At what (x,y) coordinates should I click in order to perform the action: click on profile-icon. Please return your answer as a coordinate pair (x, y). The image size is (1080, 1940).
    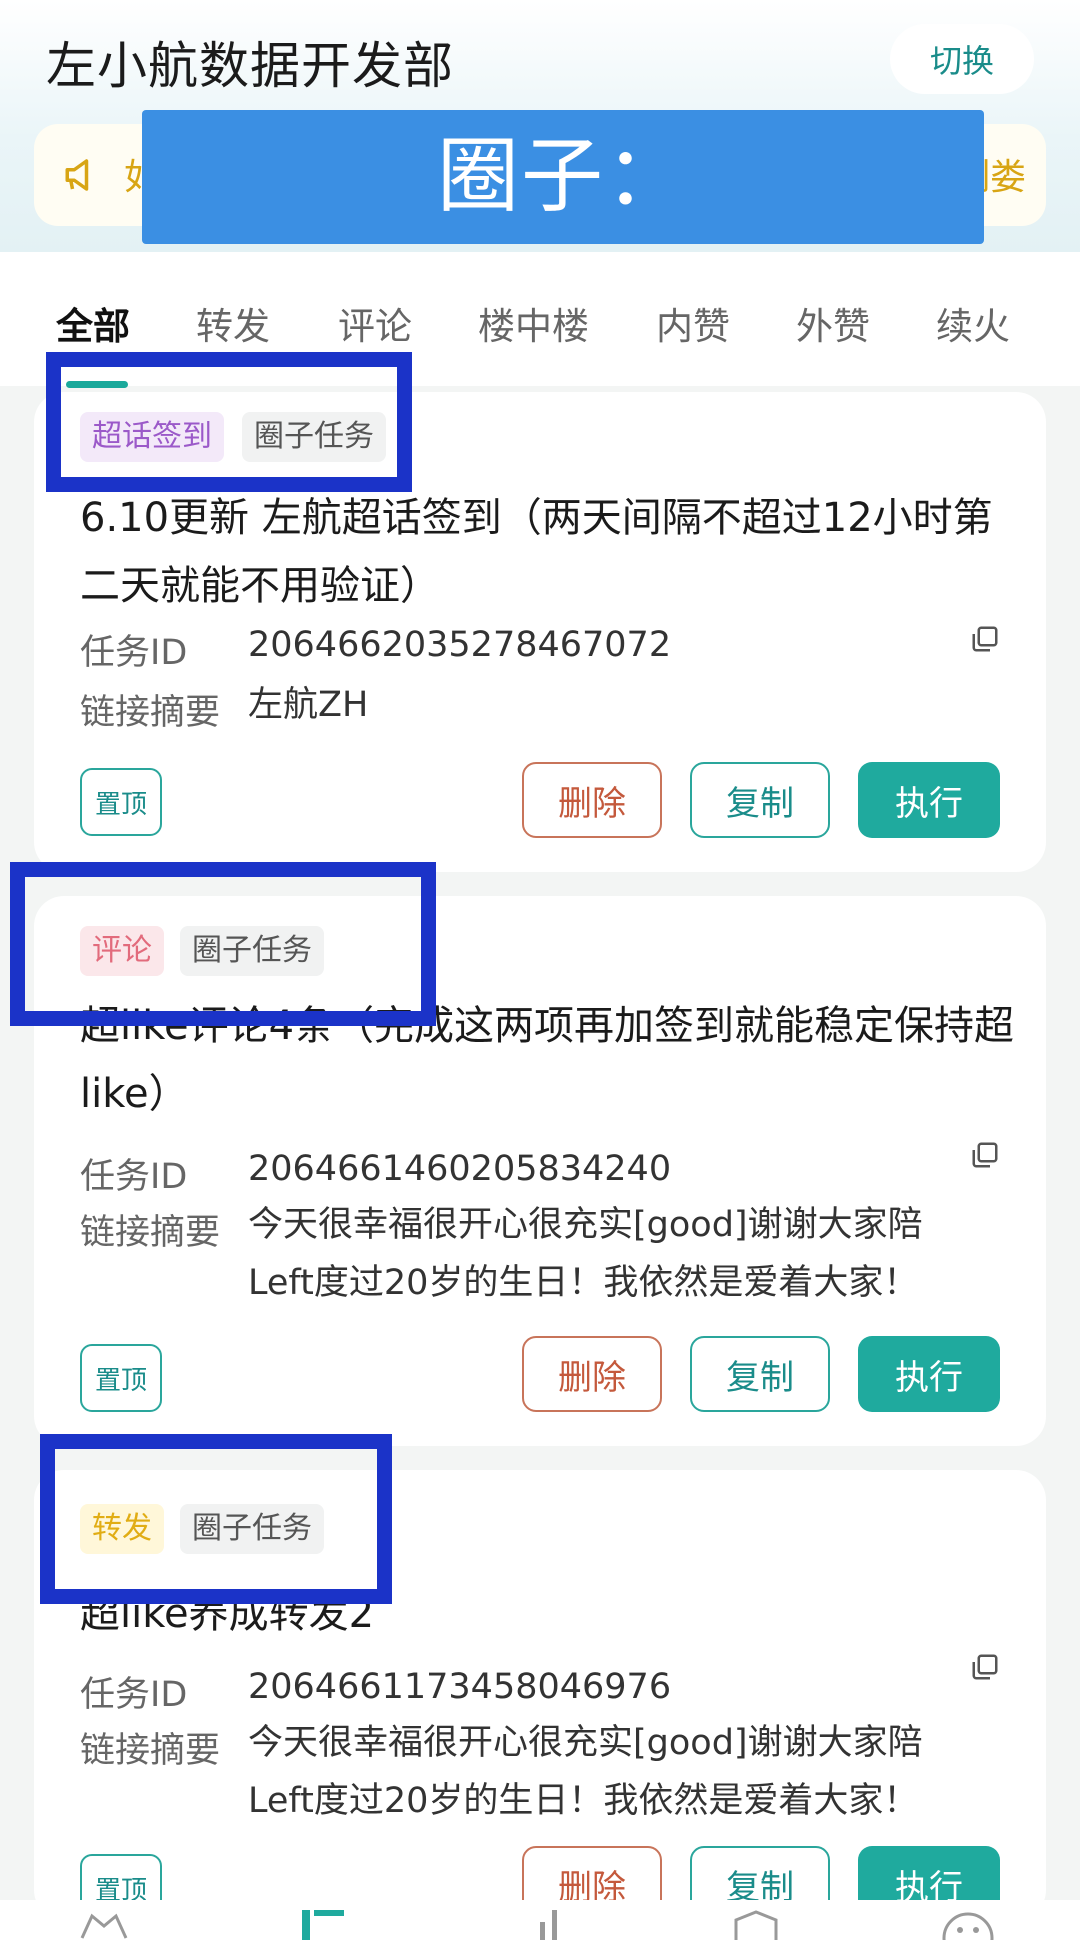
    Looking at the image, I should click on (968, 1924).